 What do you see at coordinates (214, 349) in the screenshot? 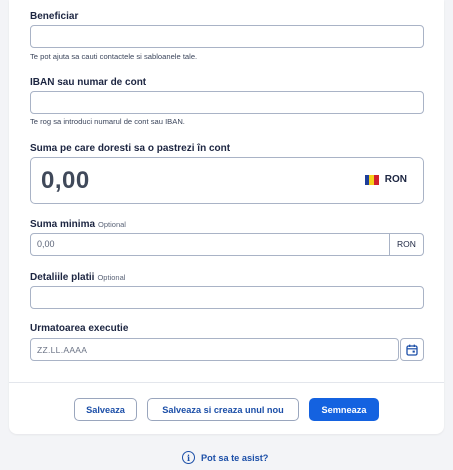
I see `date-input: ZZ.LL.AAAA` at bounding box center [214, 349].